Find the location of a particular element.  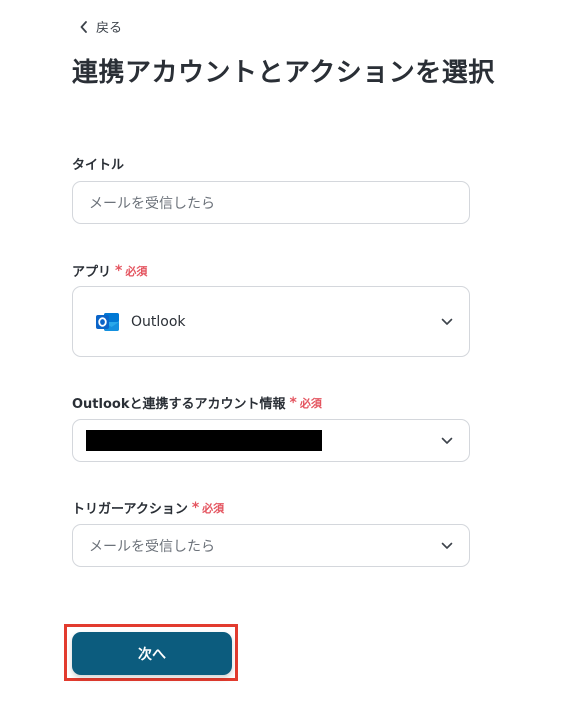

trigger-label-text: トリガーアクション is located at coordinates (130, 509).